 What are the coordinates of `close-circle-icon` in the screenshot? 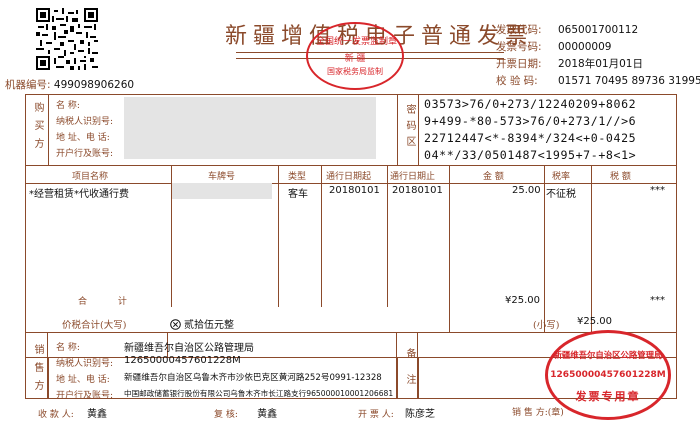 It's located at (175, 322).